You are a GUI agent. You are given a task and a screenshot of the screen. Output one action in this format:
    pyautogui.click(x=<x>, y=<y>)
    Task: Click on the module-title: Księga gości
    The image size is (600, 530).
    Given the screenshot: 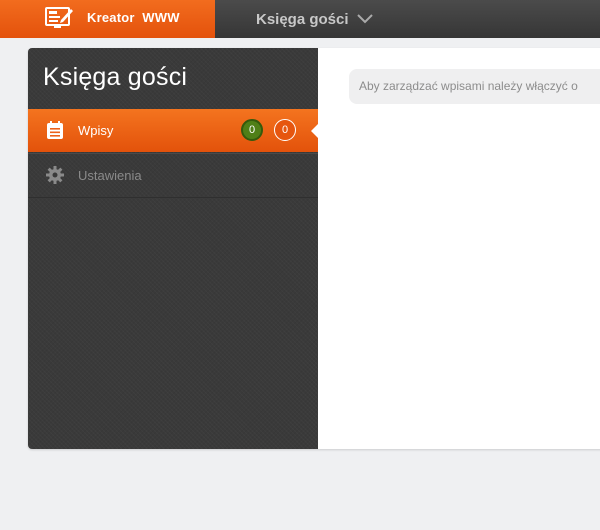 What is the action you would take?
    pyautogui.click(x=302, y=19)
    